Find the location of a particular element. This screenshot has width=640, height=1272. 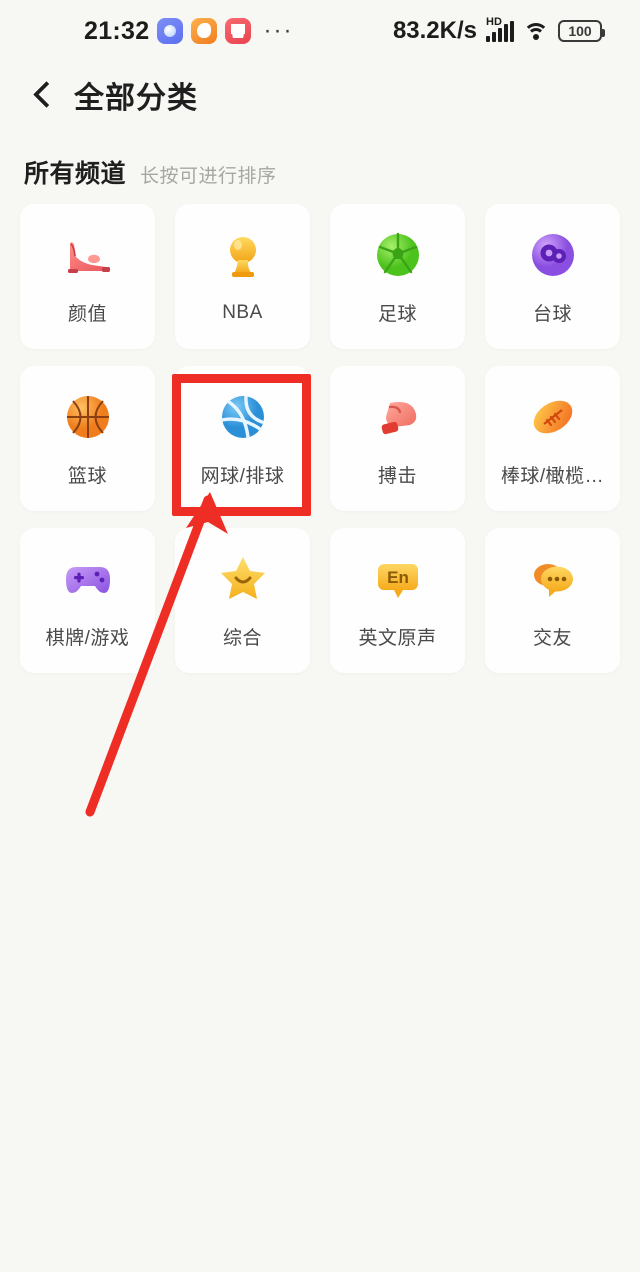

channel-card: En 英文原声 is located at coordinates (397, 600).